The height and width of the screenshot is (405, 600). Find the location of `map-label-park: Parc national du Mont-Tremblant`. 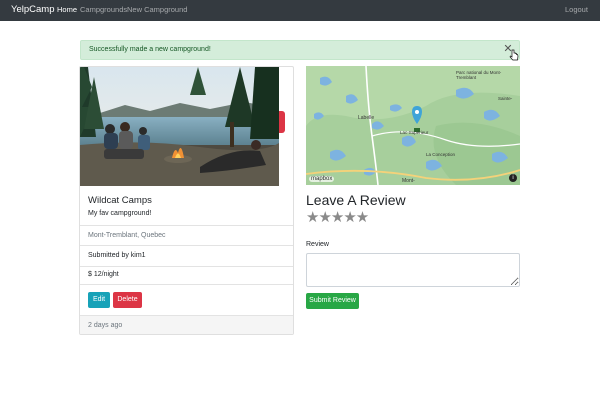

map-label-park: Parc national du Mont-Tremblant is located at coordinates (479, 75).